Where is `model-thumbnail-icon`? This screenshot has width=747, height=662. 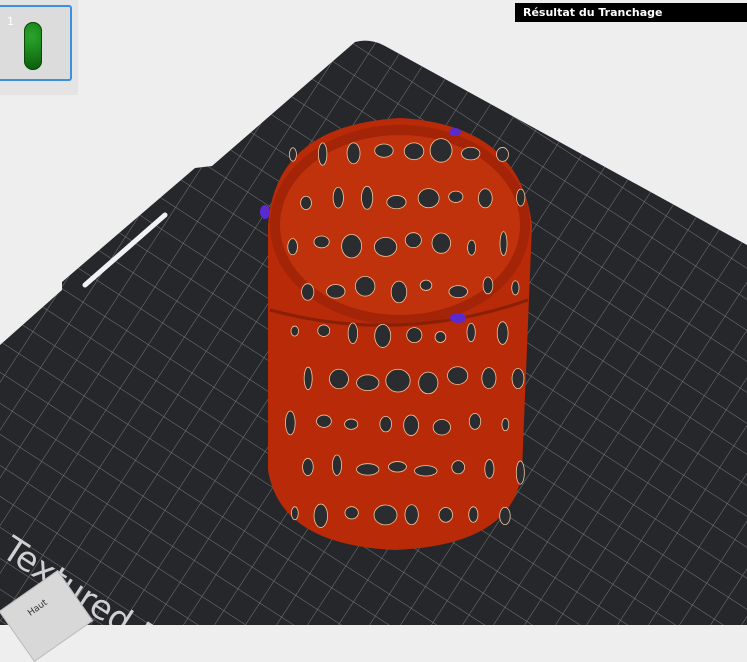
model-thumbnail-icon is located at coordinates (33, 46).